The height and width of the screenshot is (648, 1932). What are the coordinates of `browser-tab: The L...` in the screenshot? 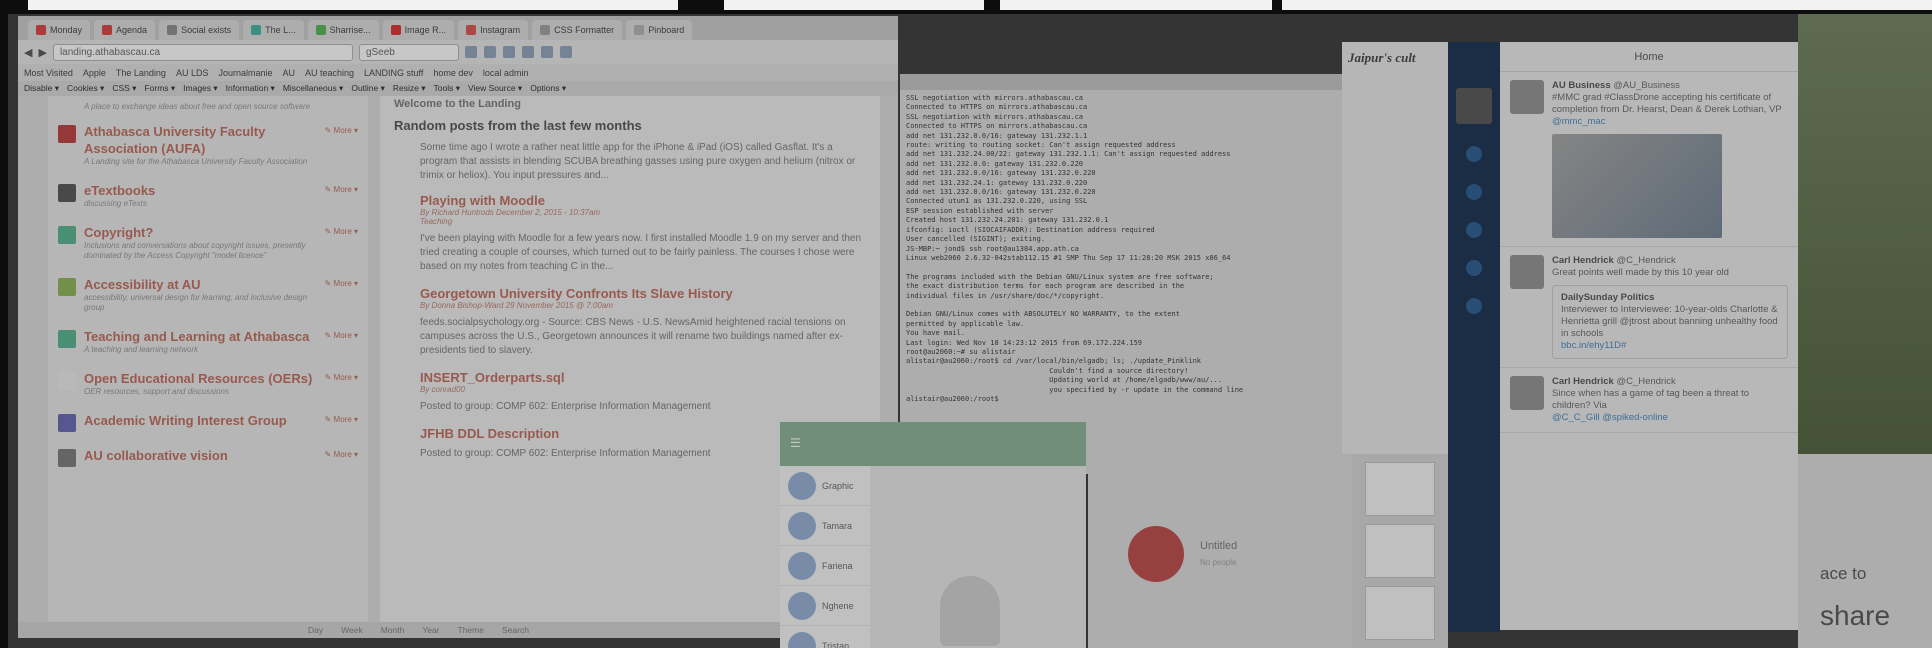 It's located at (273, 30).